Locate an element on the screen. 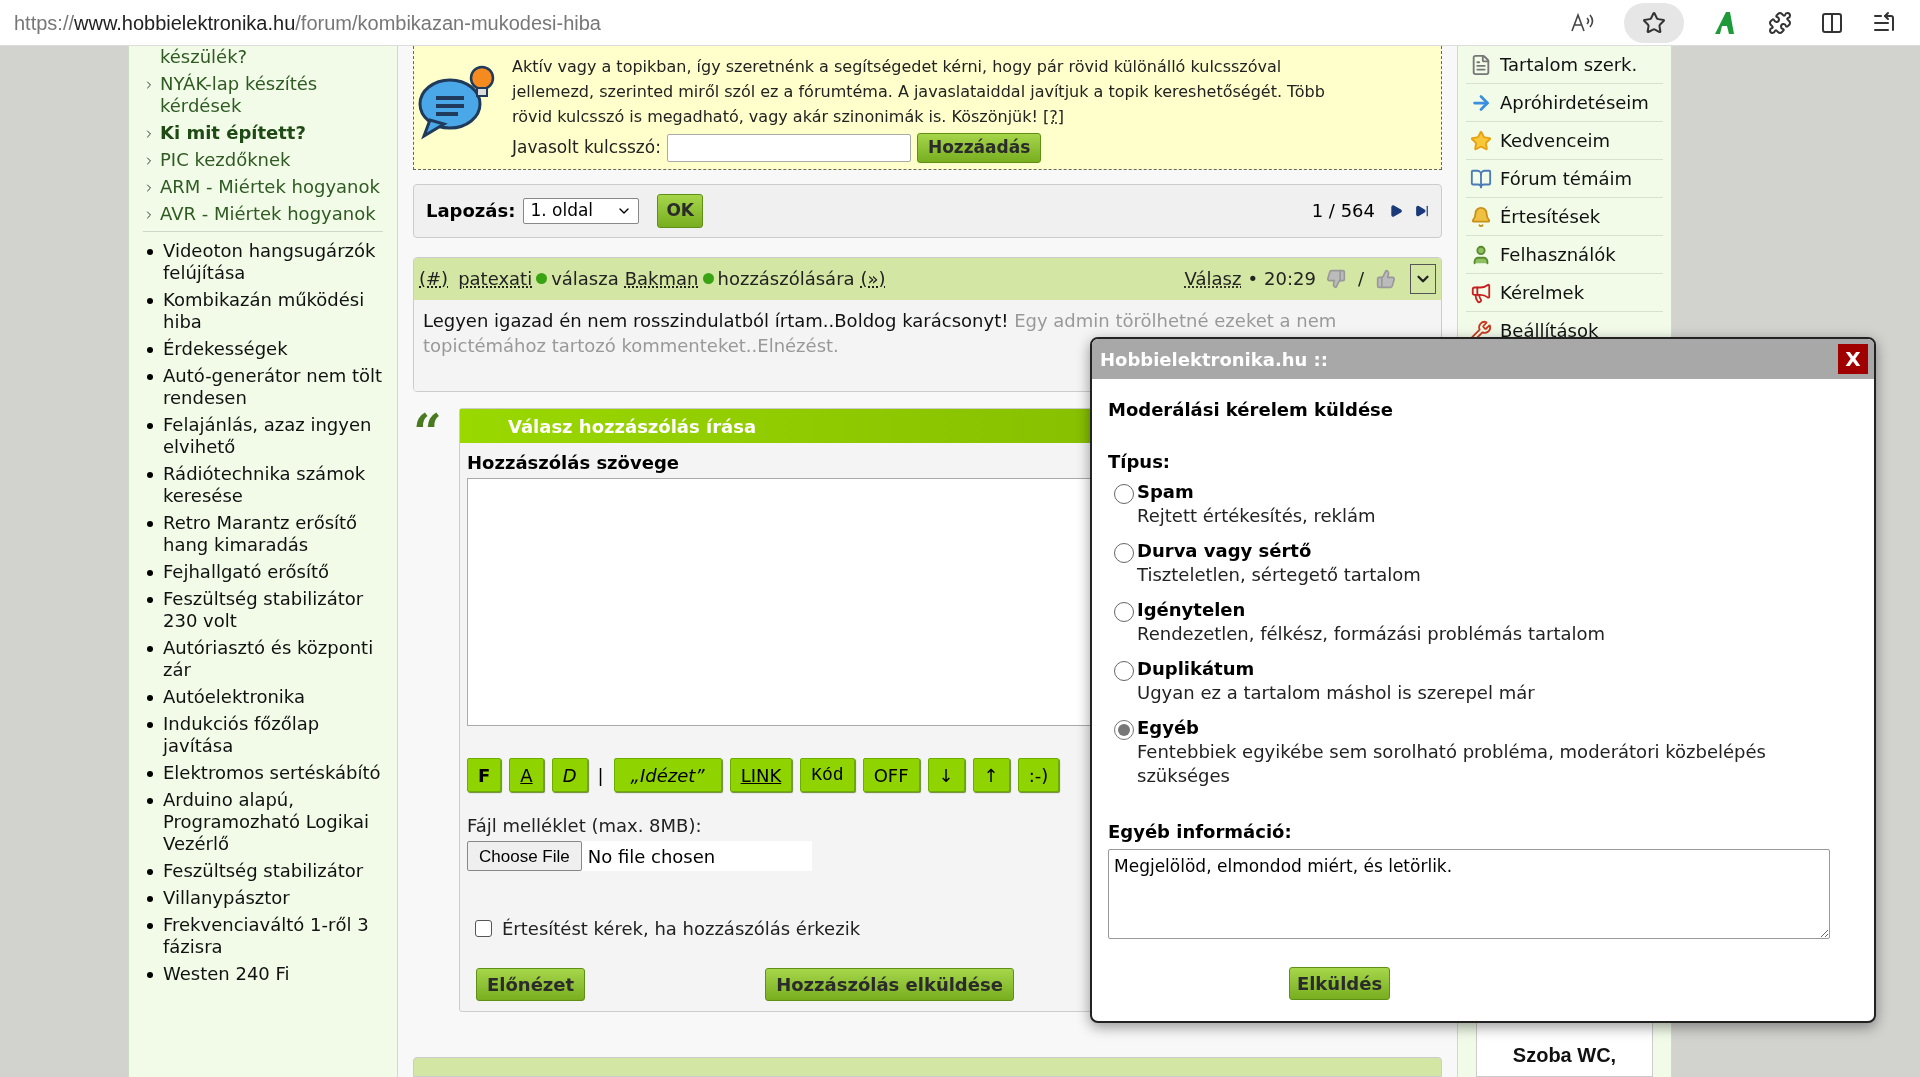 The height and width of the screenshot is (1077, 1920). dialog-title: Hobbielektronika.hu :: is located at coordinates (1214, 359).